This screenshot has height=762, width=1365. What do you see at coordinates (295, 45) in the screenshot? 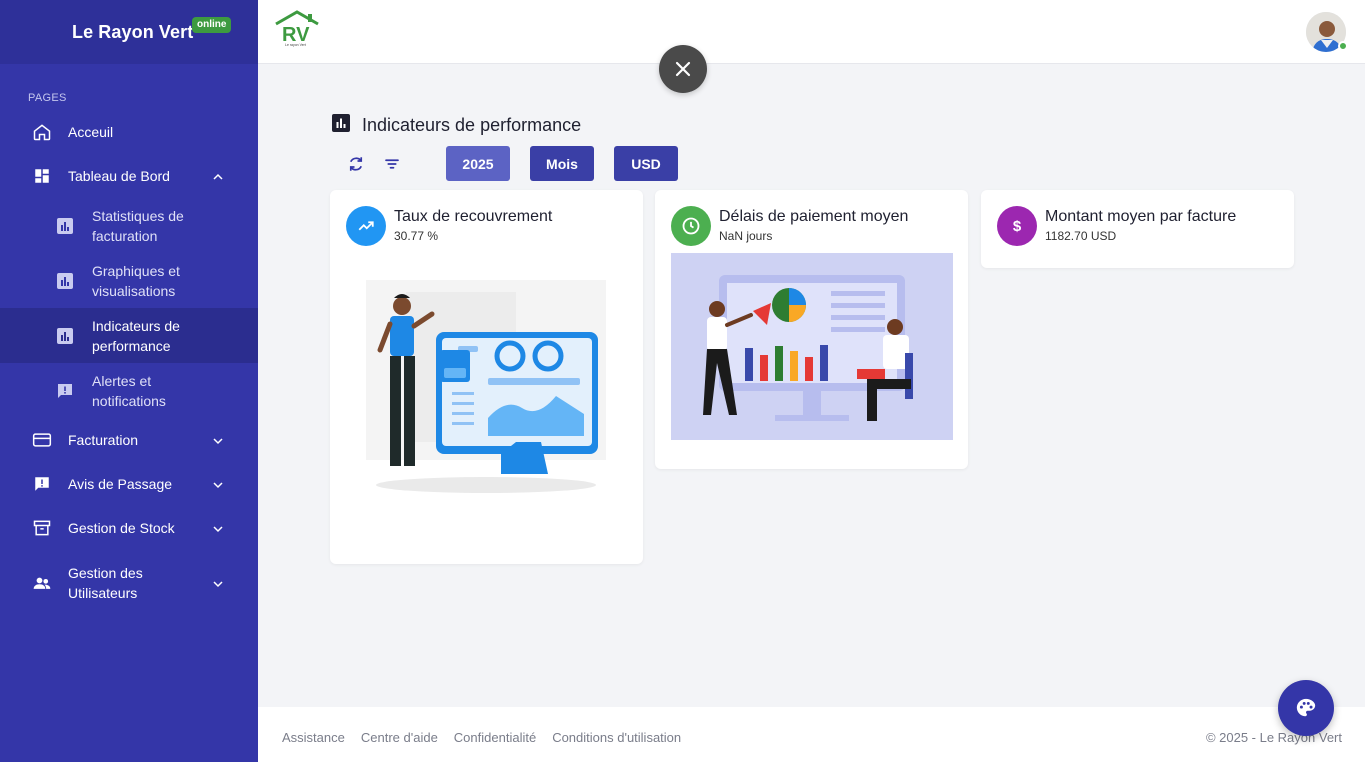
I see `logo-caption: Le rayon Vert` at bounding box center [295, 45].